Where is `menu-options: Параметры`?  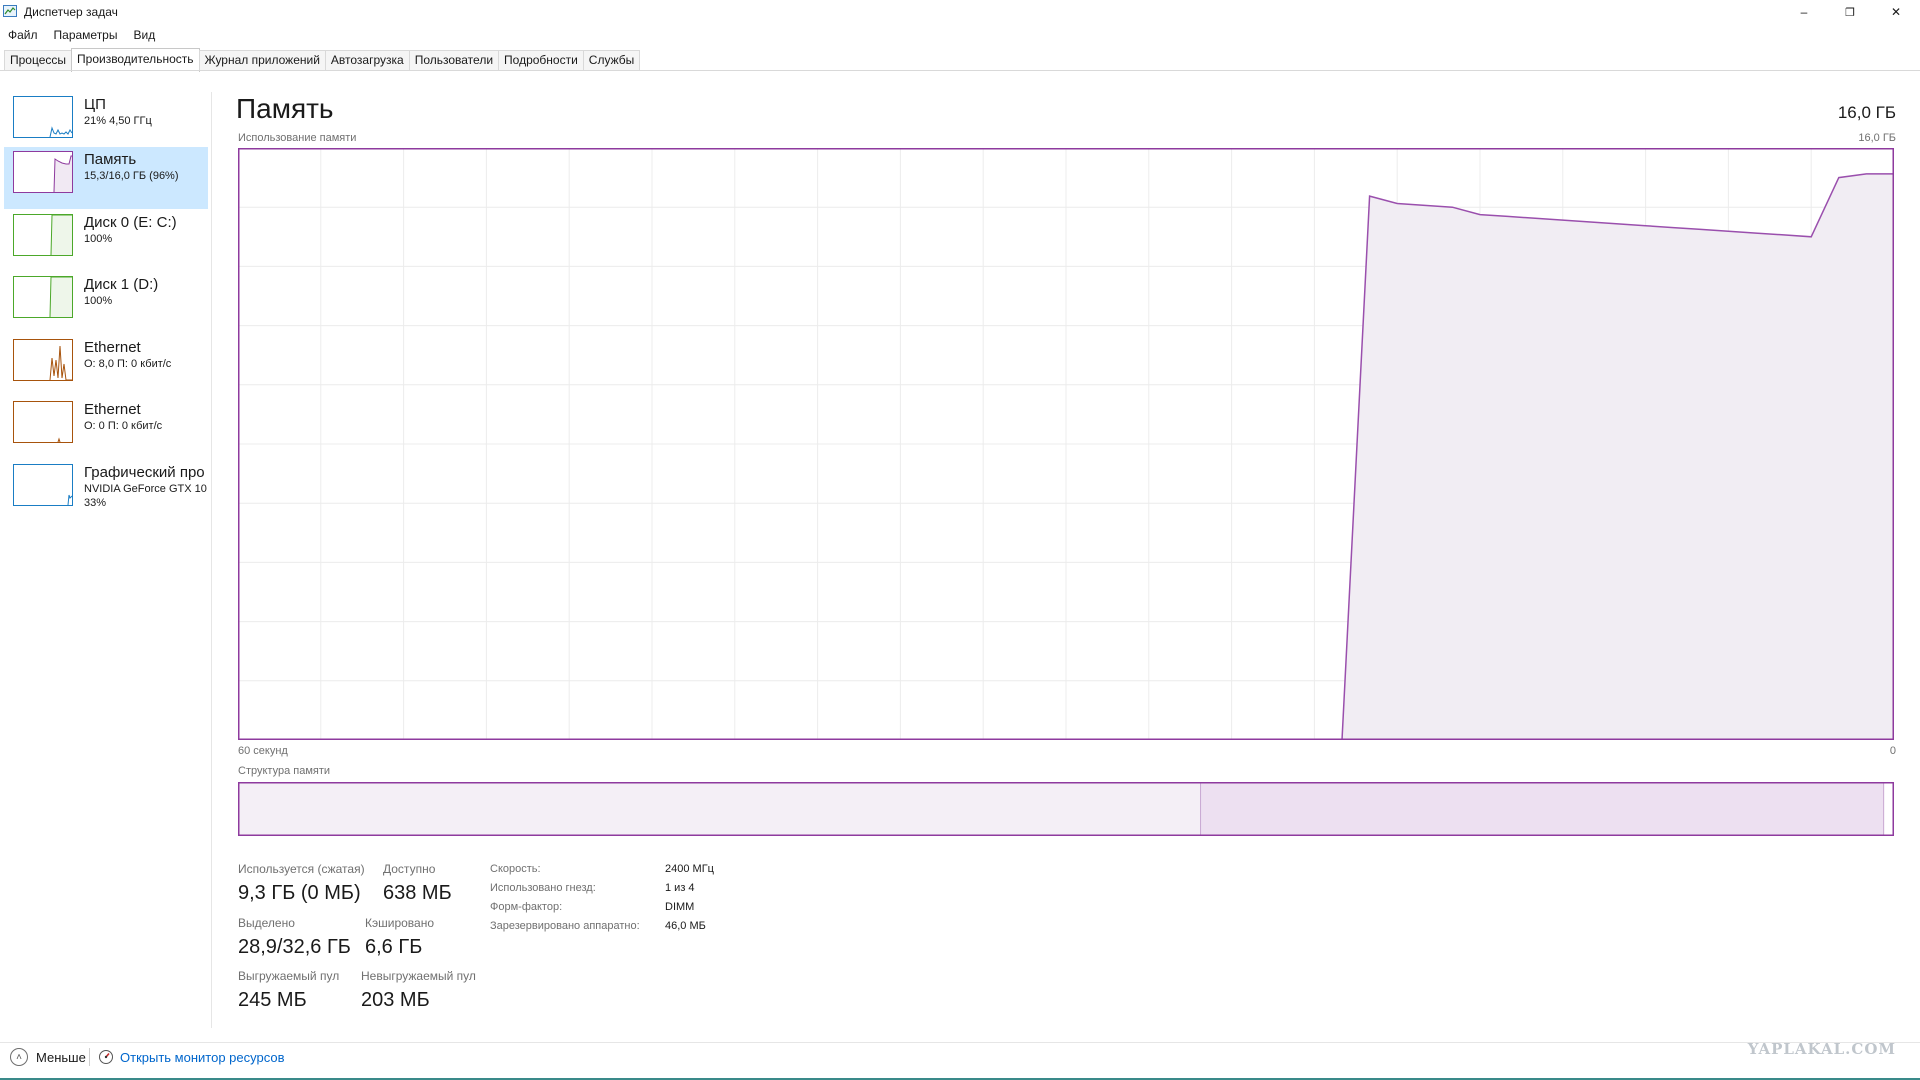 menu-options: Параметры is located at coordinates (86, 36).